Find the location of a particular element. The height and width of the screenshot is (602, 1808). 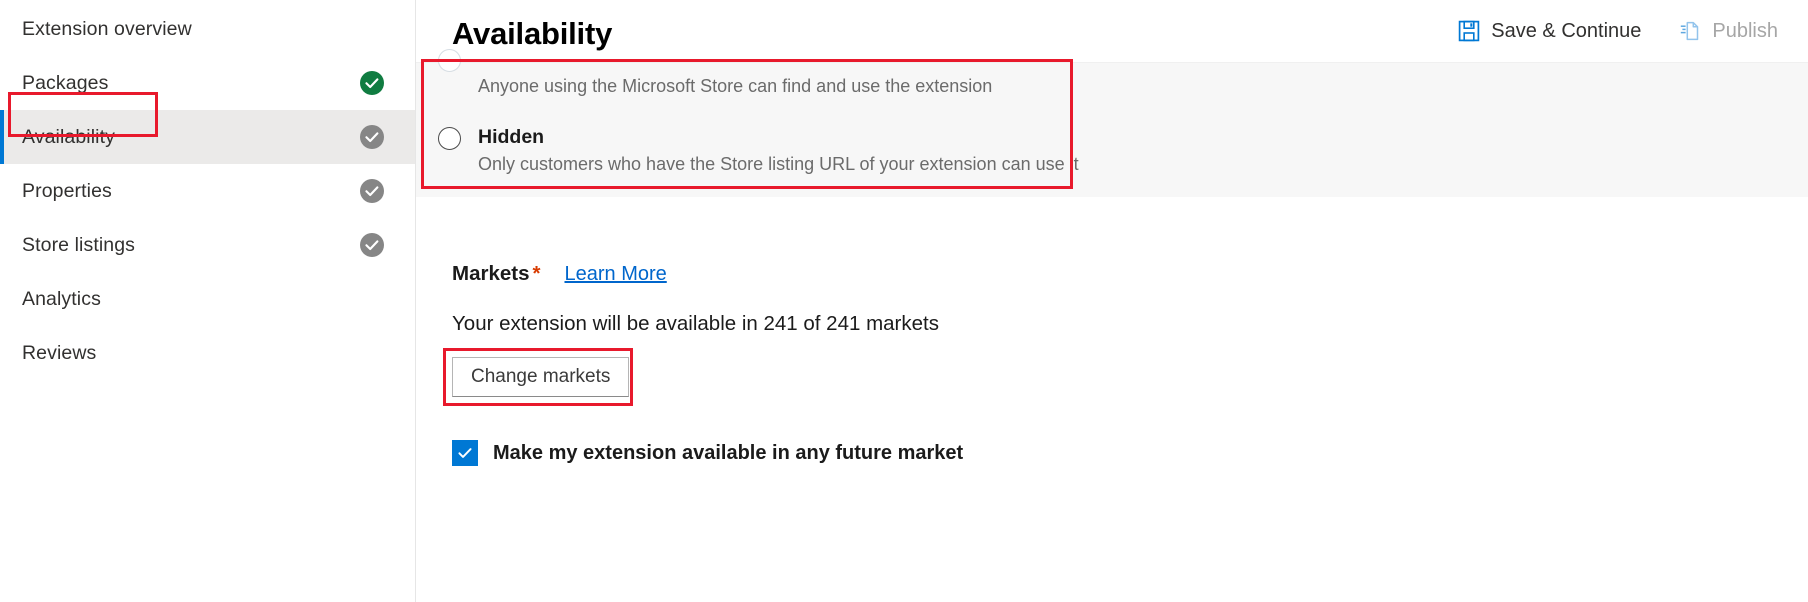

sidebar-item-label: Availability is located at coordinates (68, 136).